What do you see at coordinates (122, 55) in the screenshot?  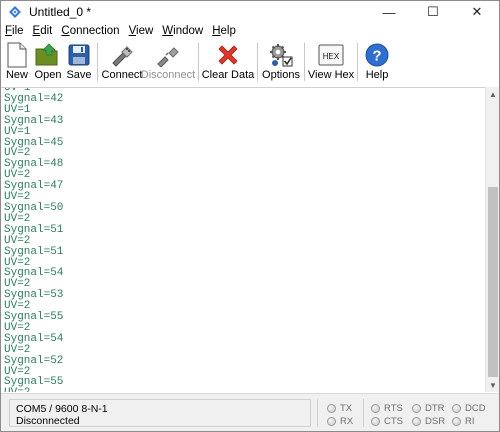 I see `usb-plug-icon` at bounding box center [122, 55].